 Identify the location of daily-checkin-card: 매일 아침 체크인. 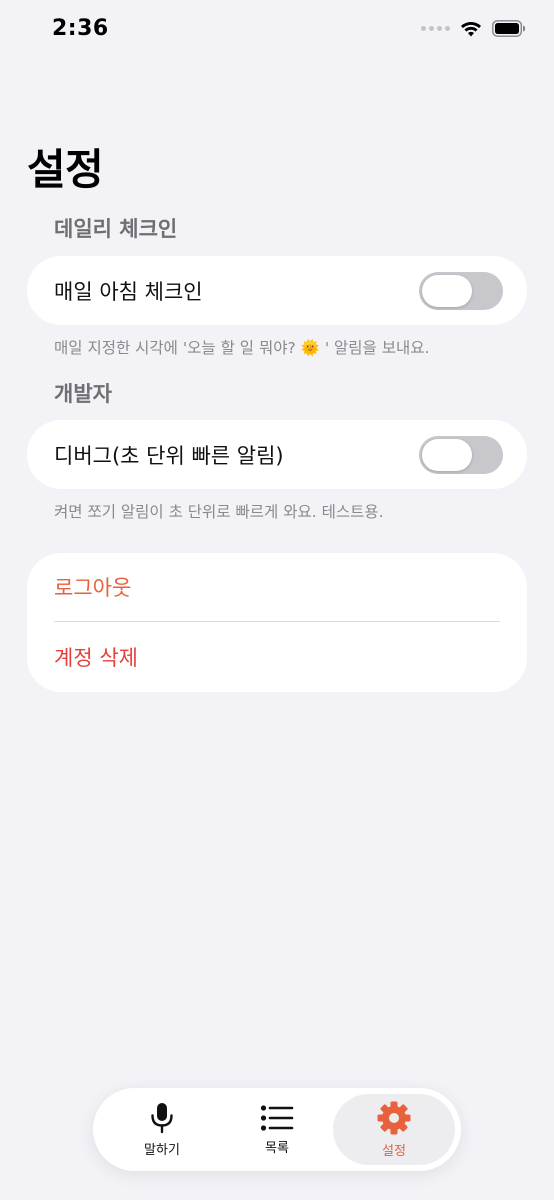
(277, 290).